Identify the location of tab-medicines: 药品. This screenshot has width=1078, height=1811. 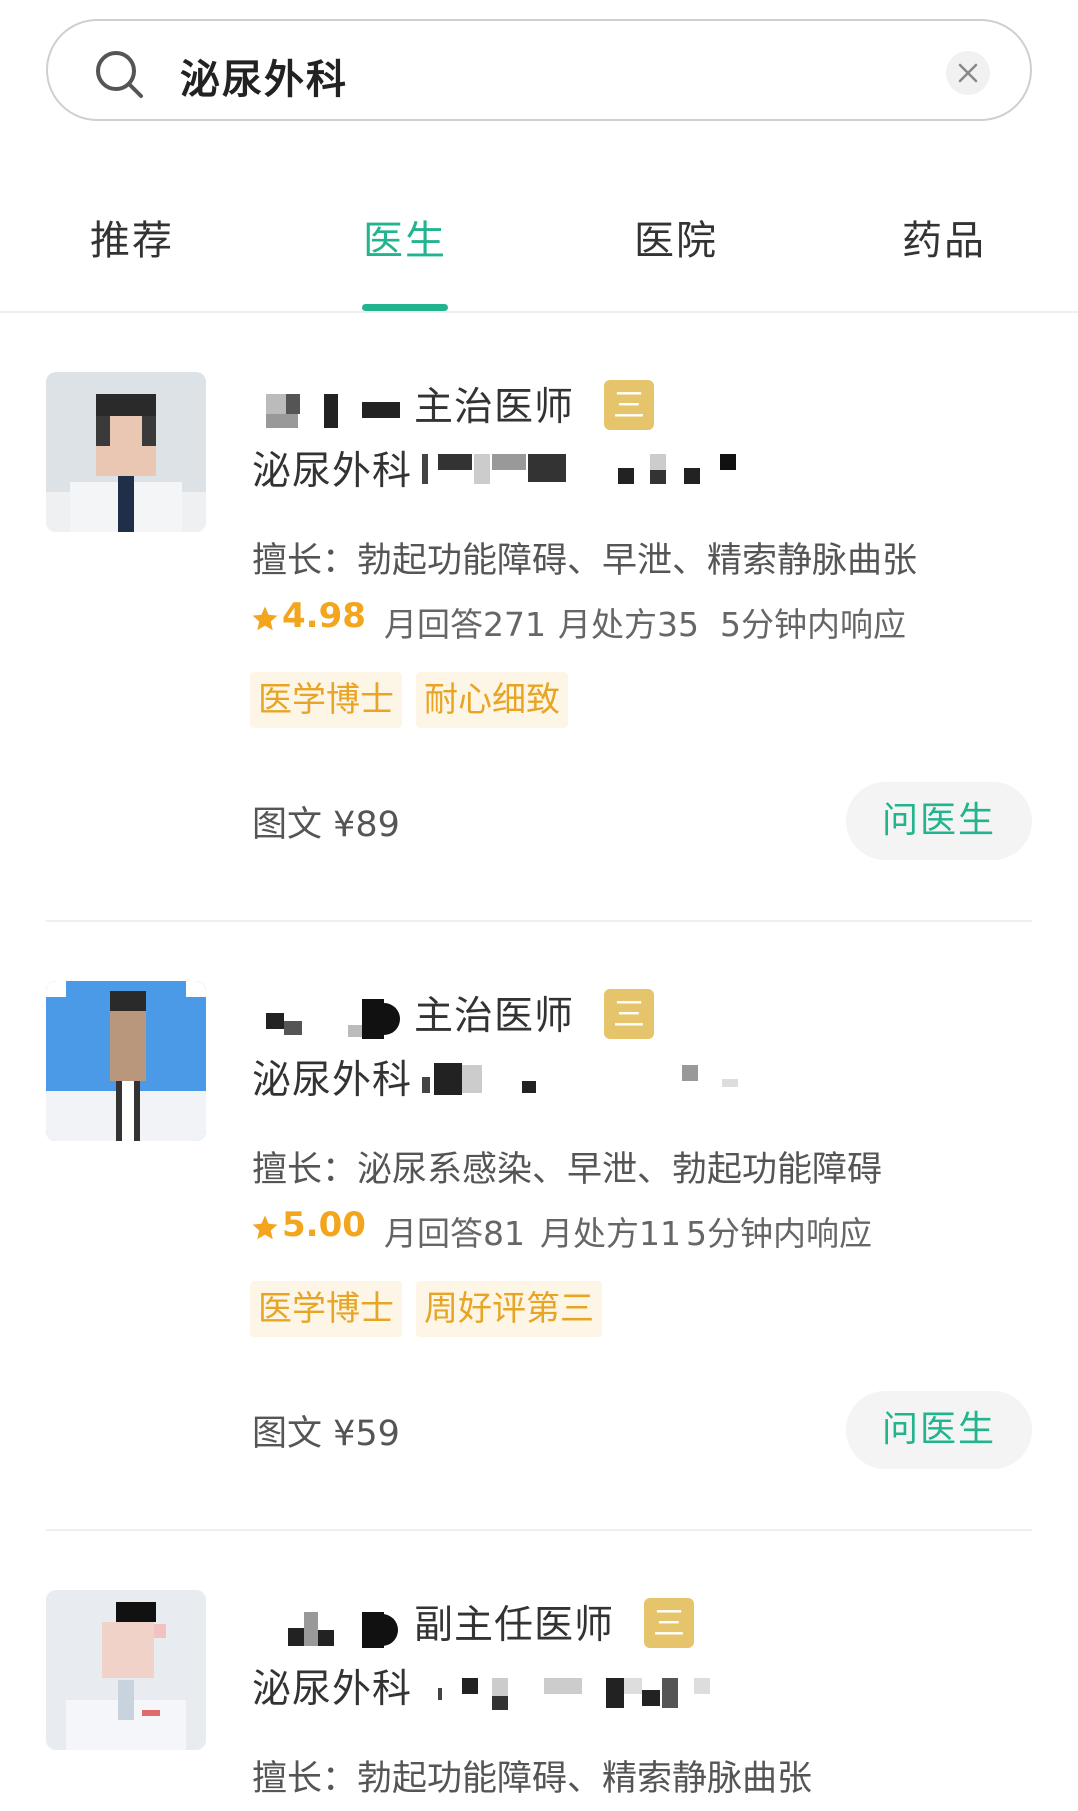
(944, 237).